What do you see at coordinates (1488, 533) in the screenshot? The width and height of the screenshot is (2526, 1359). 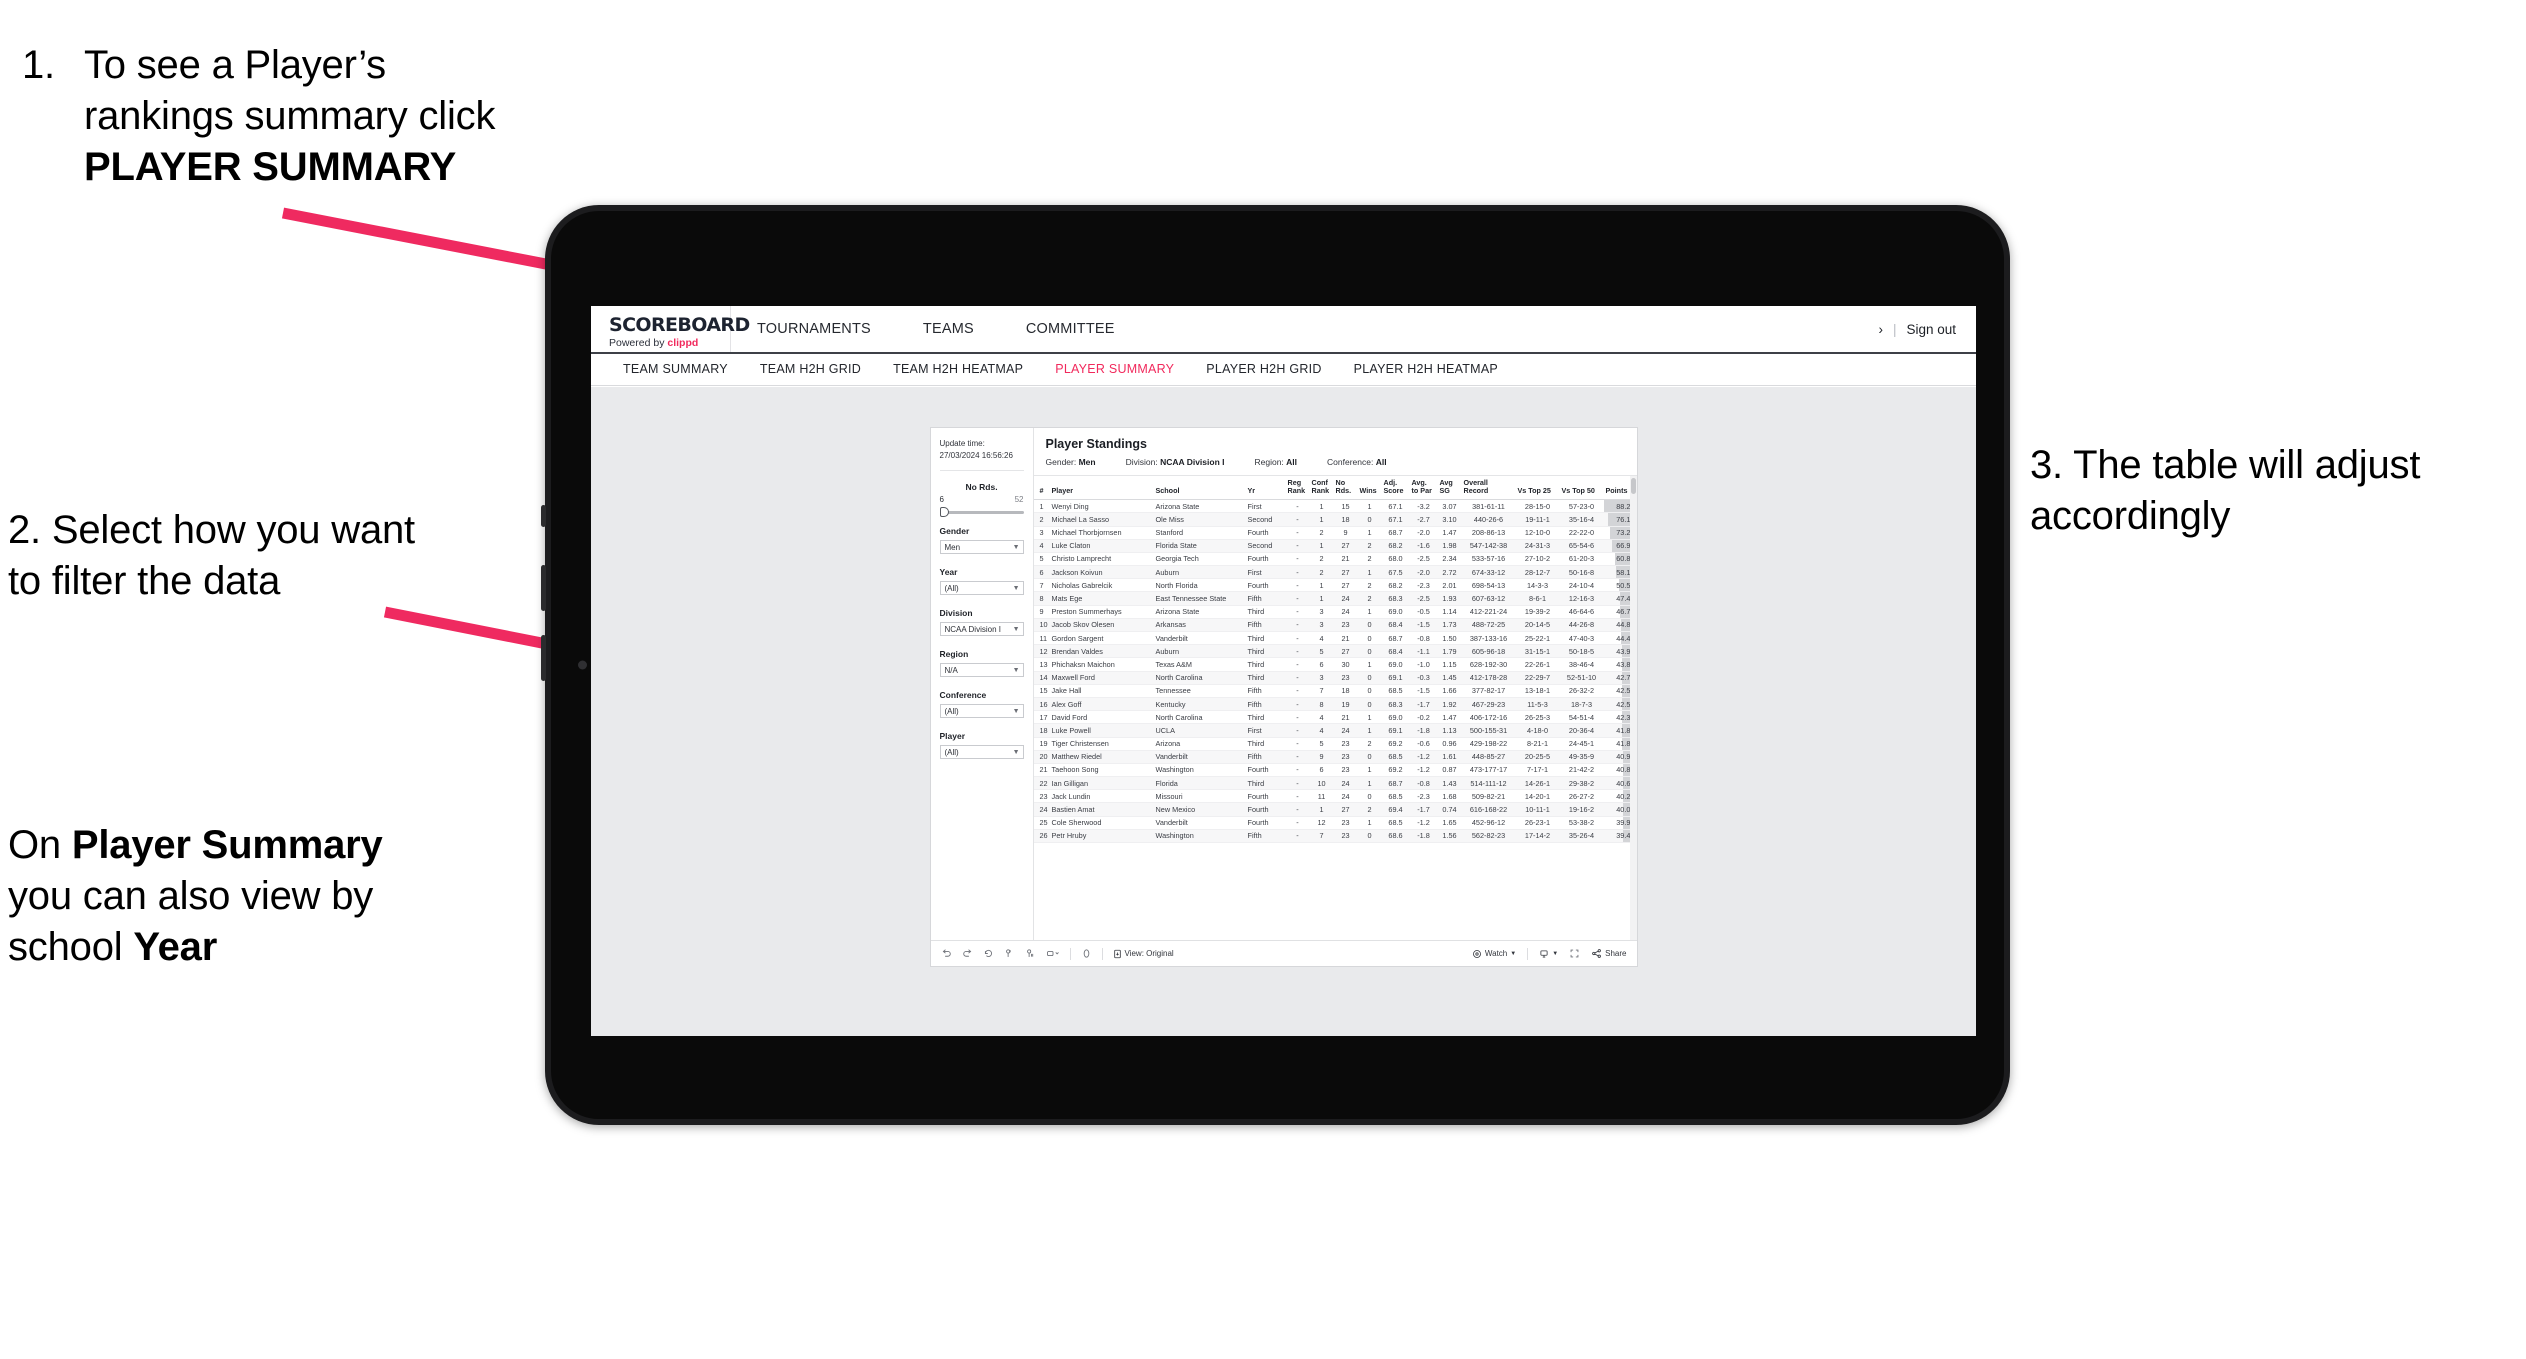 I see `cell-overall-record: 208-86-13` at bounding box center [1488, 533].